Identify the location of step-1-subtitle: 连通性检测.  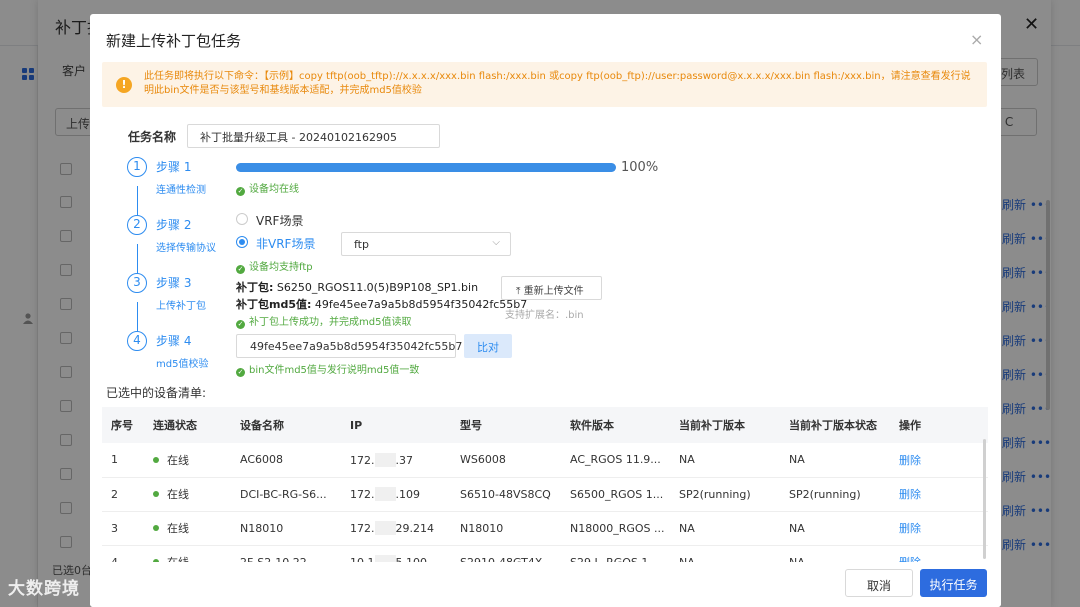
(181, 190).